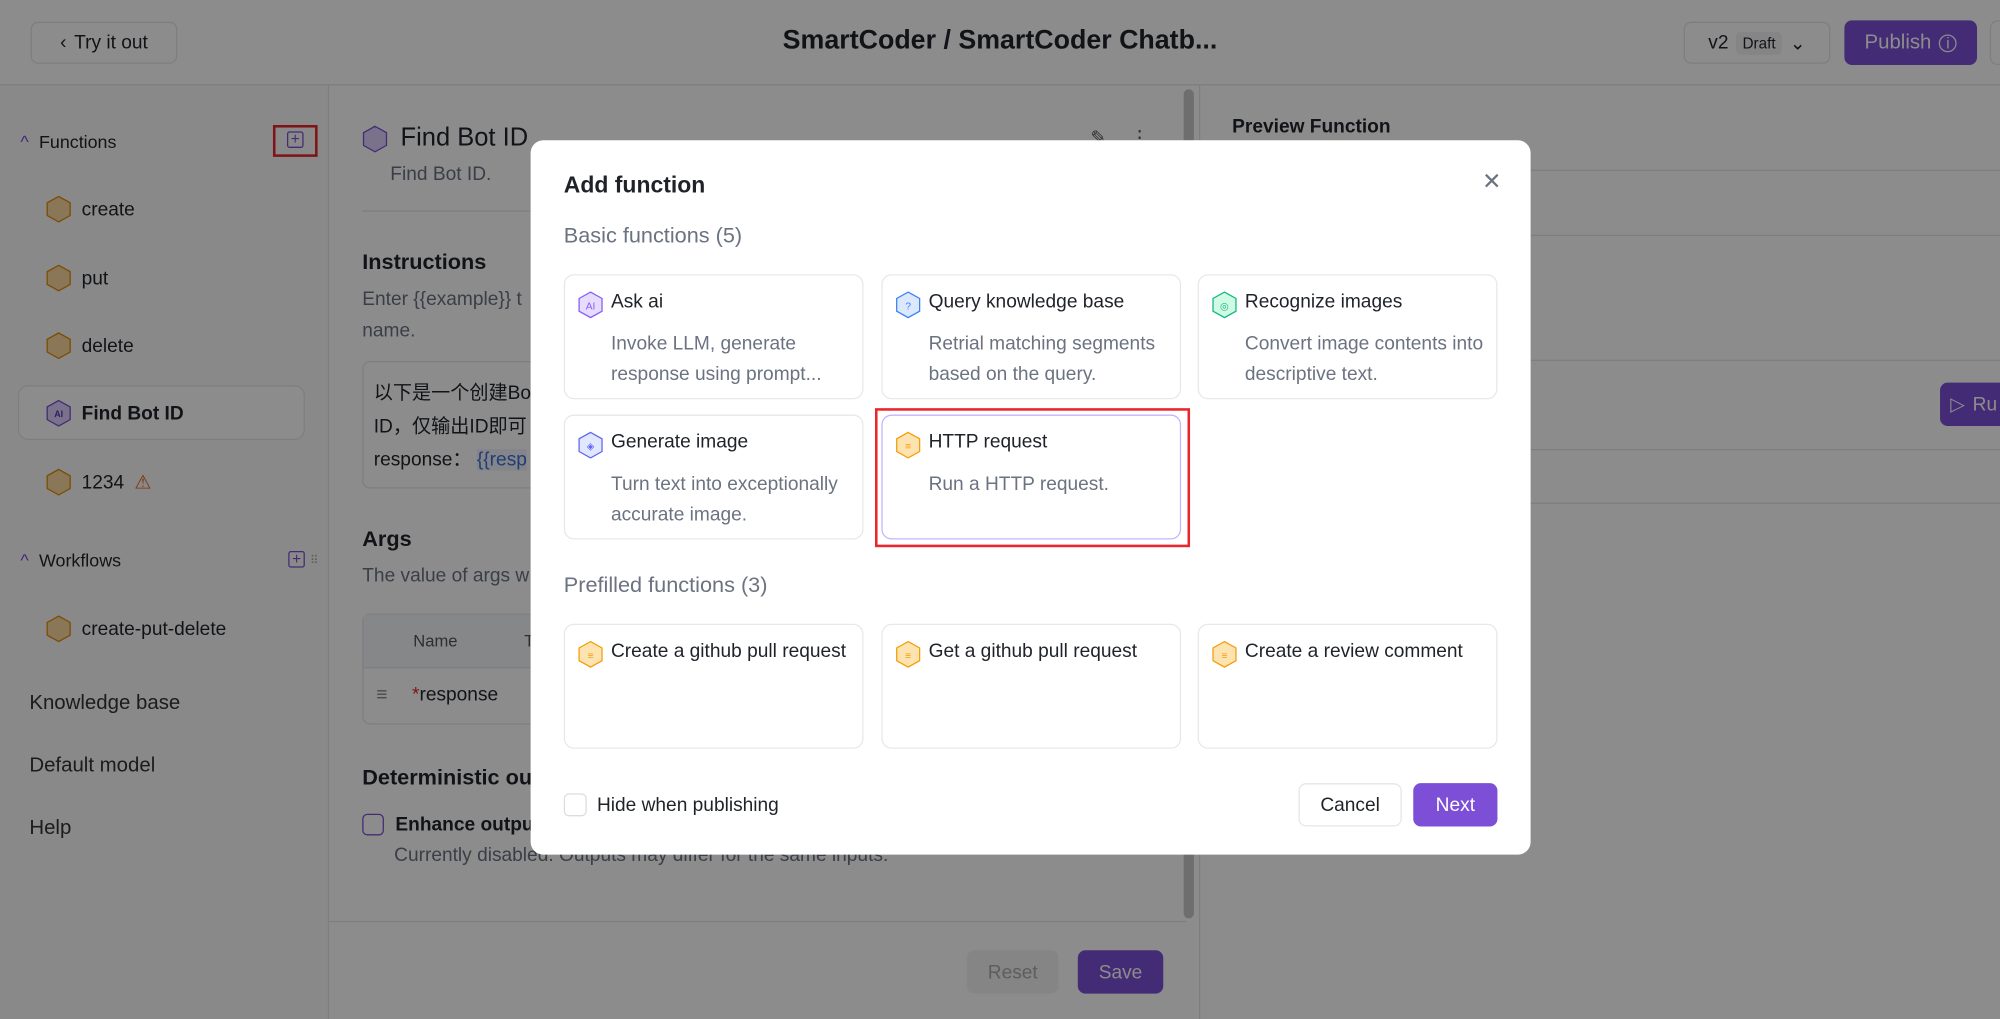  What do you see at coordinates (687, 805) in the screenshot?
I see `hide-when-publishing-label: Hide when publishing` at bounding box center [687, 805].